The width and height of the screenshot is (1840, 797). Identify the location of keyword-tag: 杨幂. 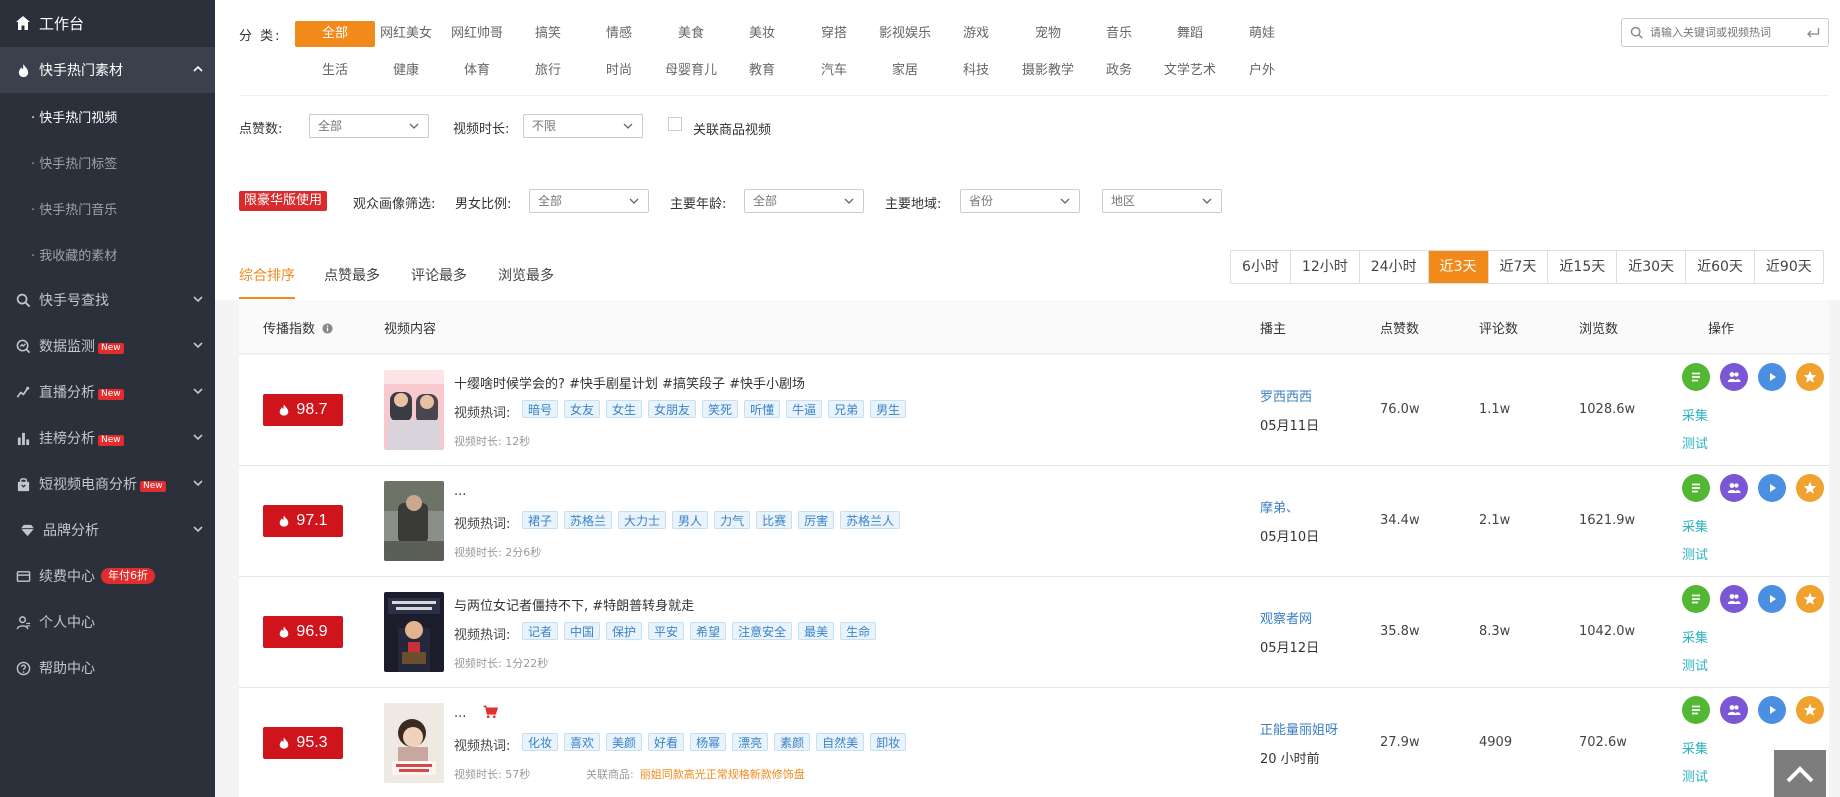
(708, 742).